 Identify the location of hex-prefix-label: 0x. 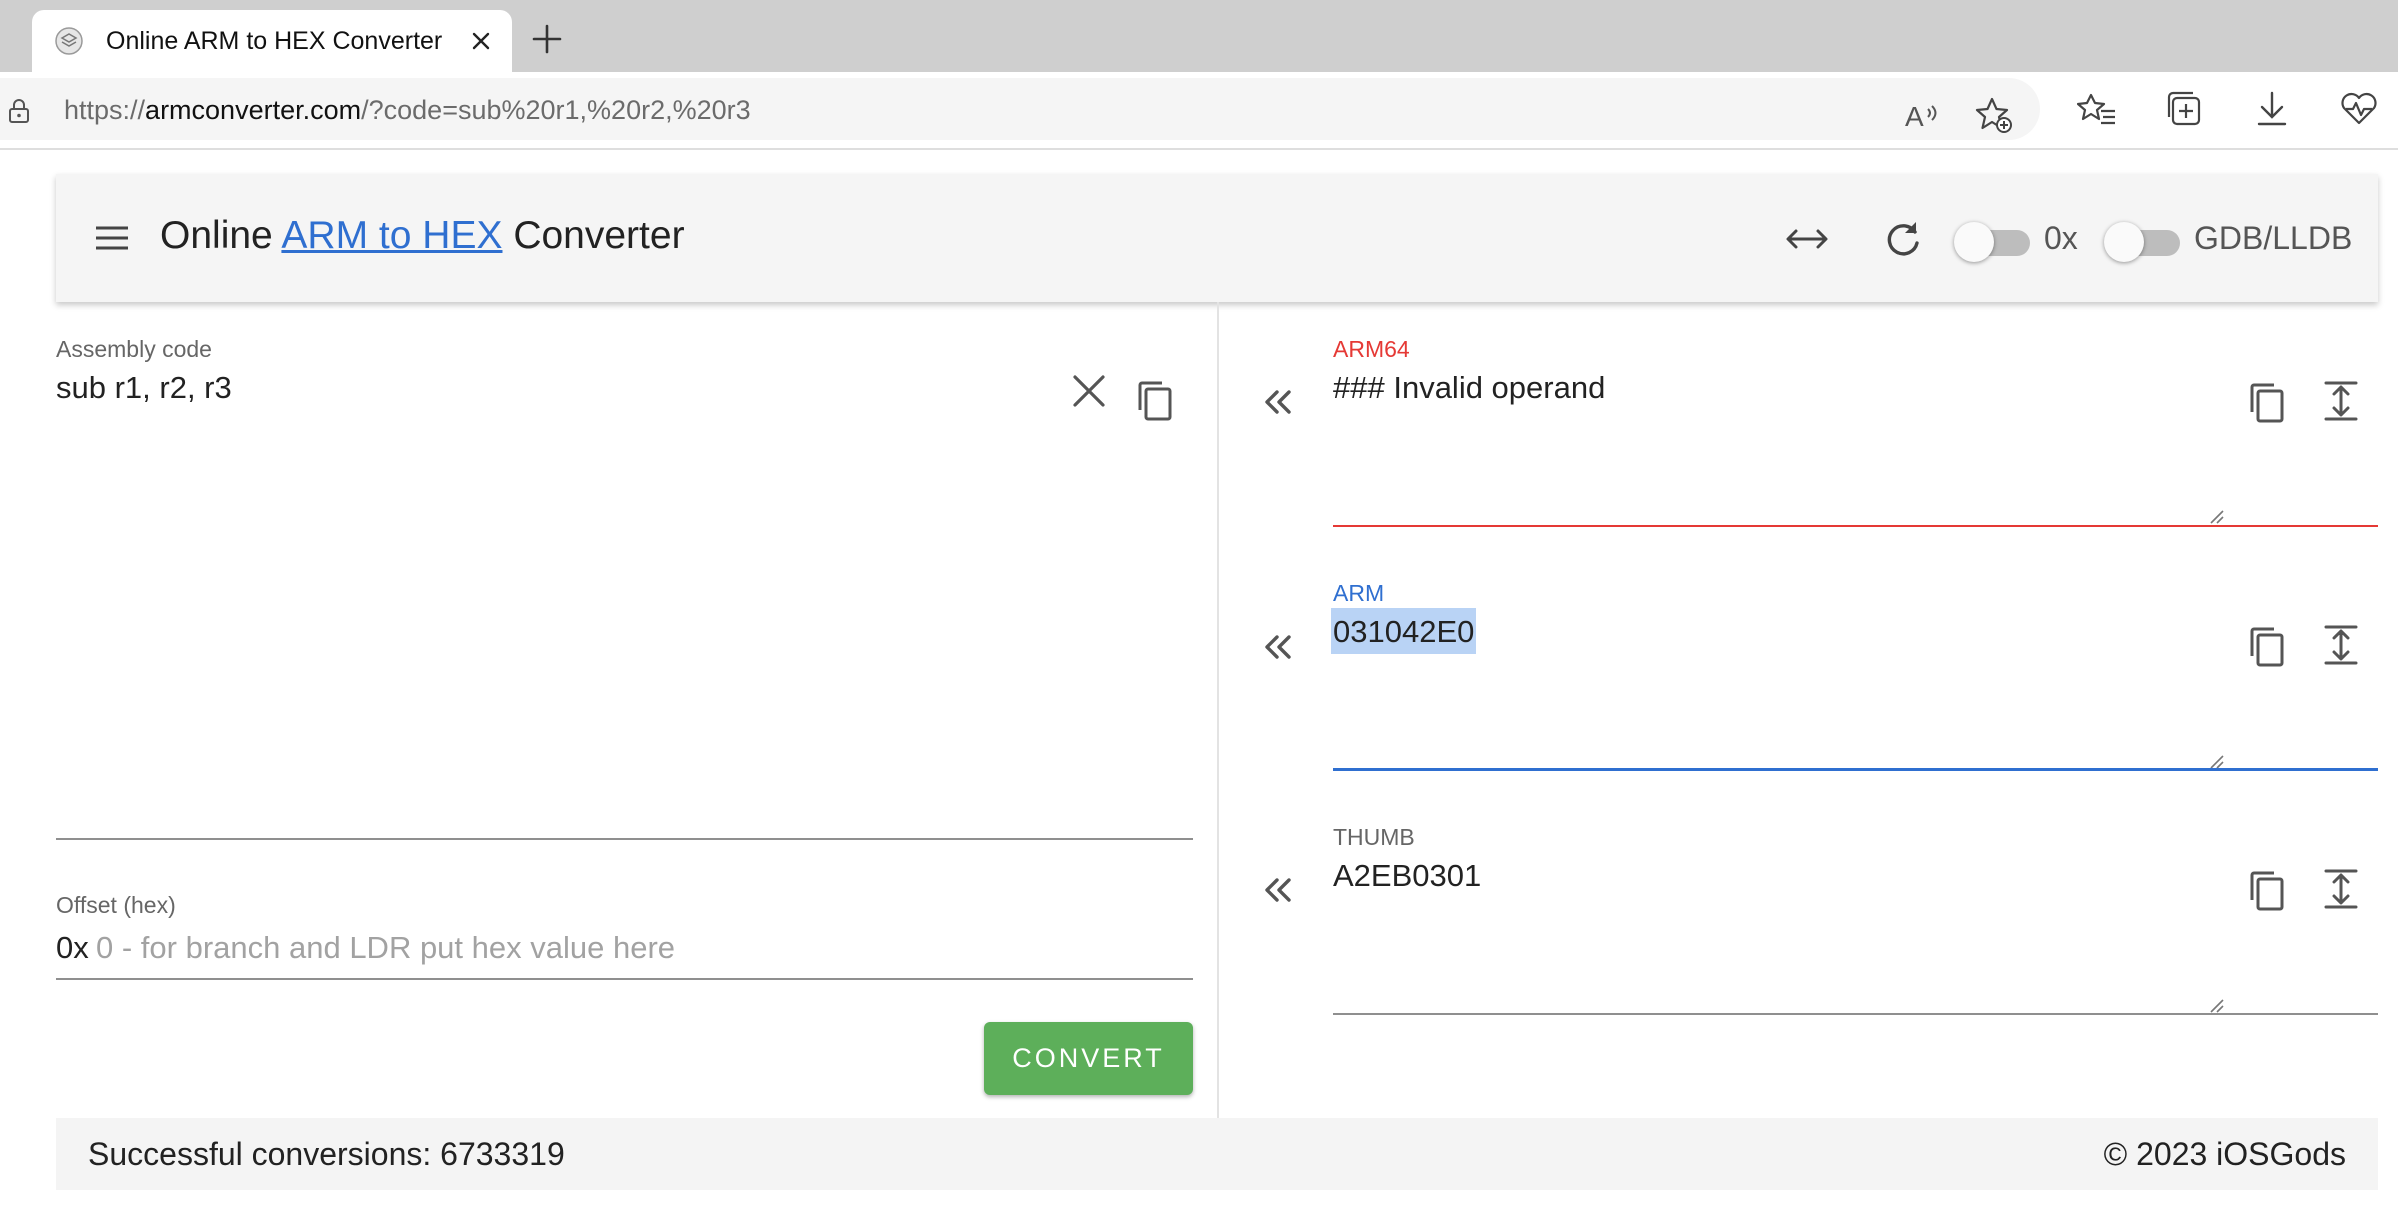
(2061, 238).